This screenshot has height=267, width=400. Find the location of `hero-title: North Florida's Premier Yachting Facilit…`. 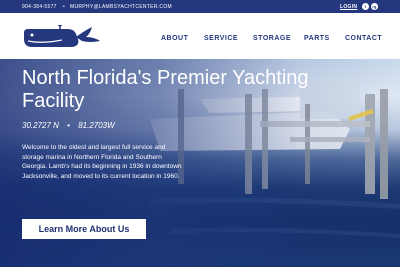

hero-title: North Florida's Premier Yachting Facilit… is located at coordinates (165, 89).